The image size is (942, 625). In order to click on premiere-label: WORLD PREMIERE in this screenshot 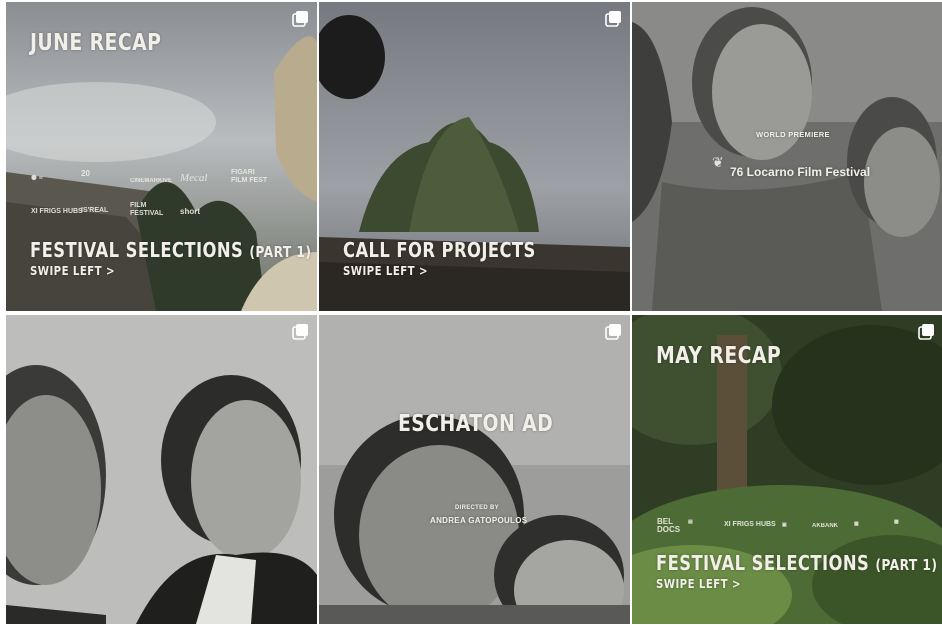, I will do `click(793, 134)`.